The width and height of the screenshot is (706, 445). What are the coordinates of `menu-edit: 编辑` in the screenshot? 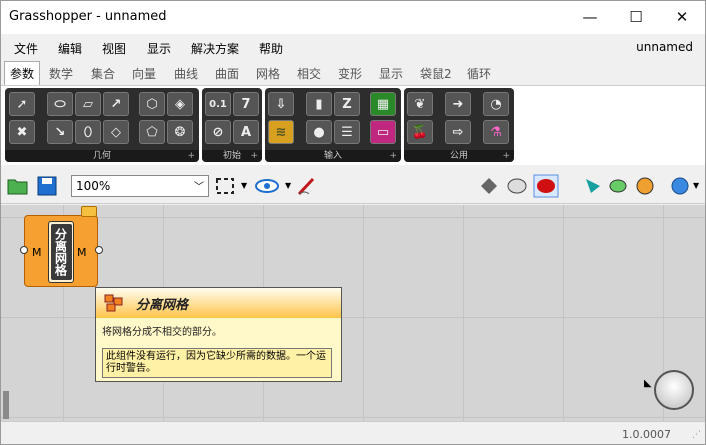 It's located at (70, 48).